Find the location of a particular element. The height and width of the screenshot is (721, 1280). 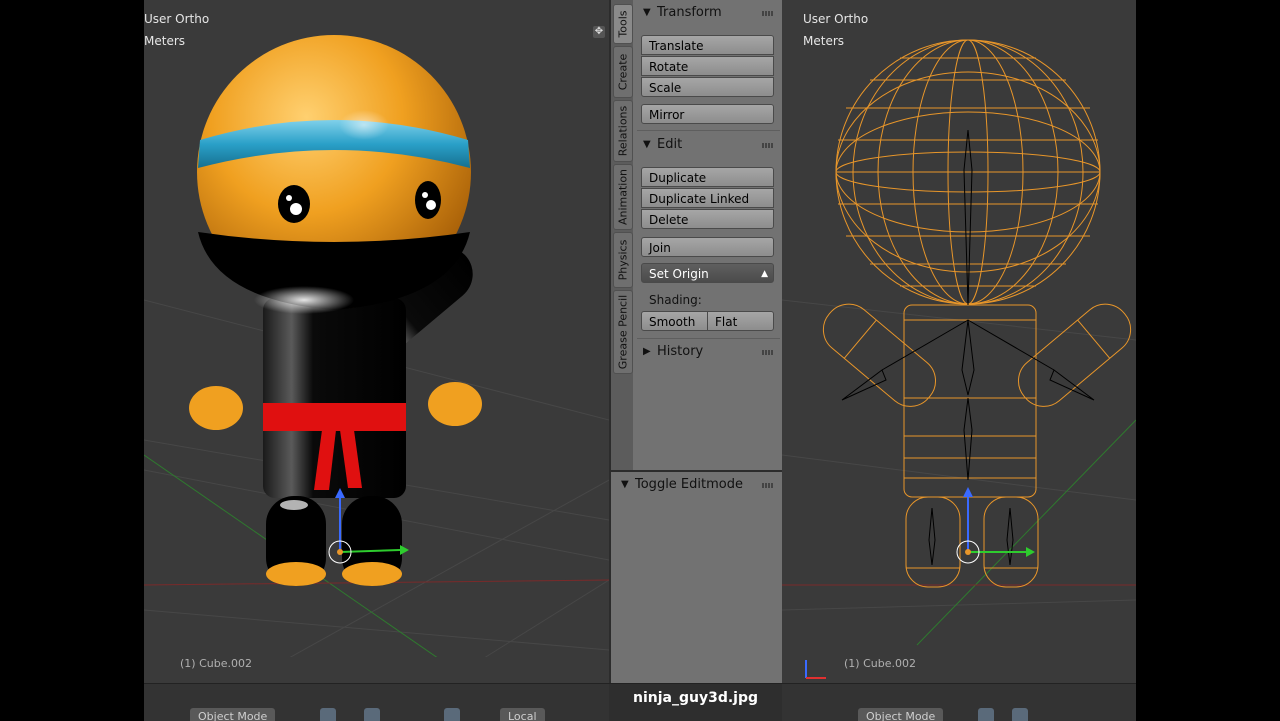

mirror-button: Mirror is located at coordinates (707, 114).